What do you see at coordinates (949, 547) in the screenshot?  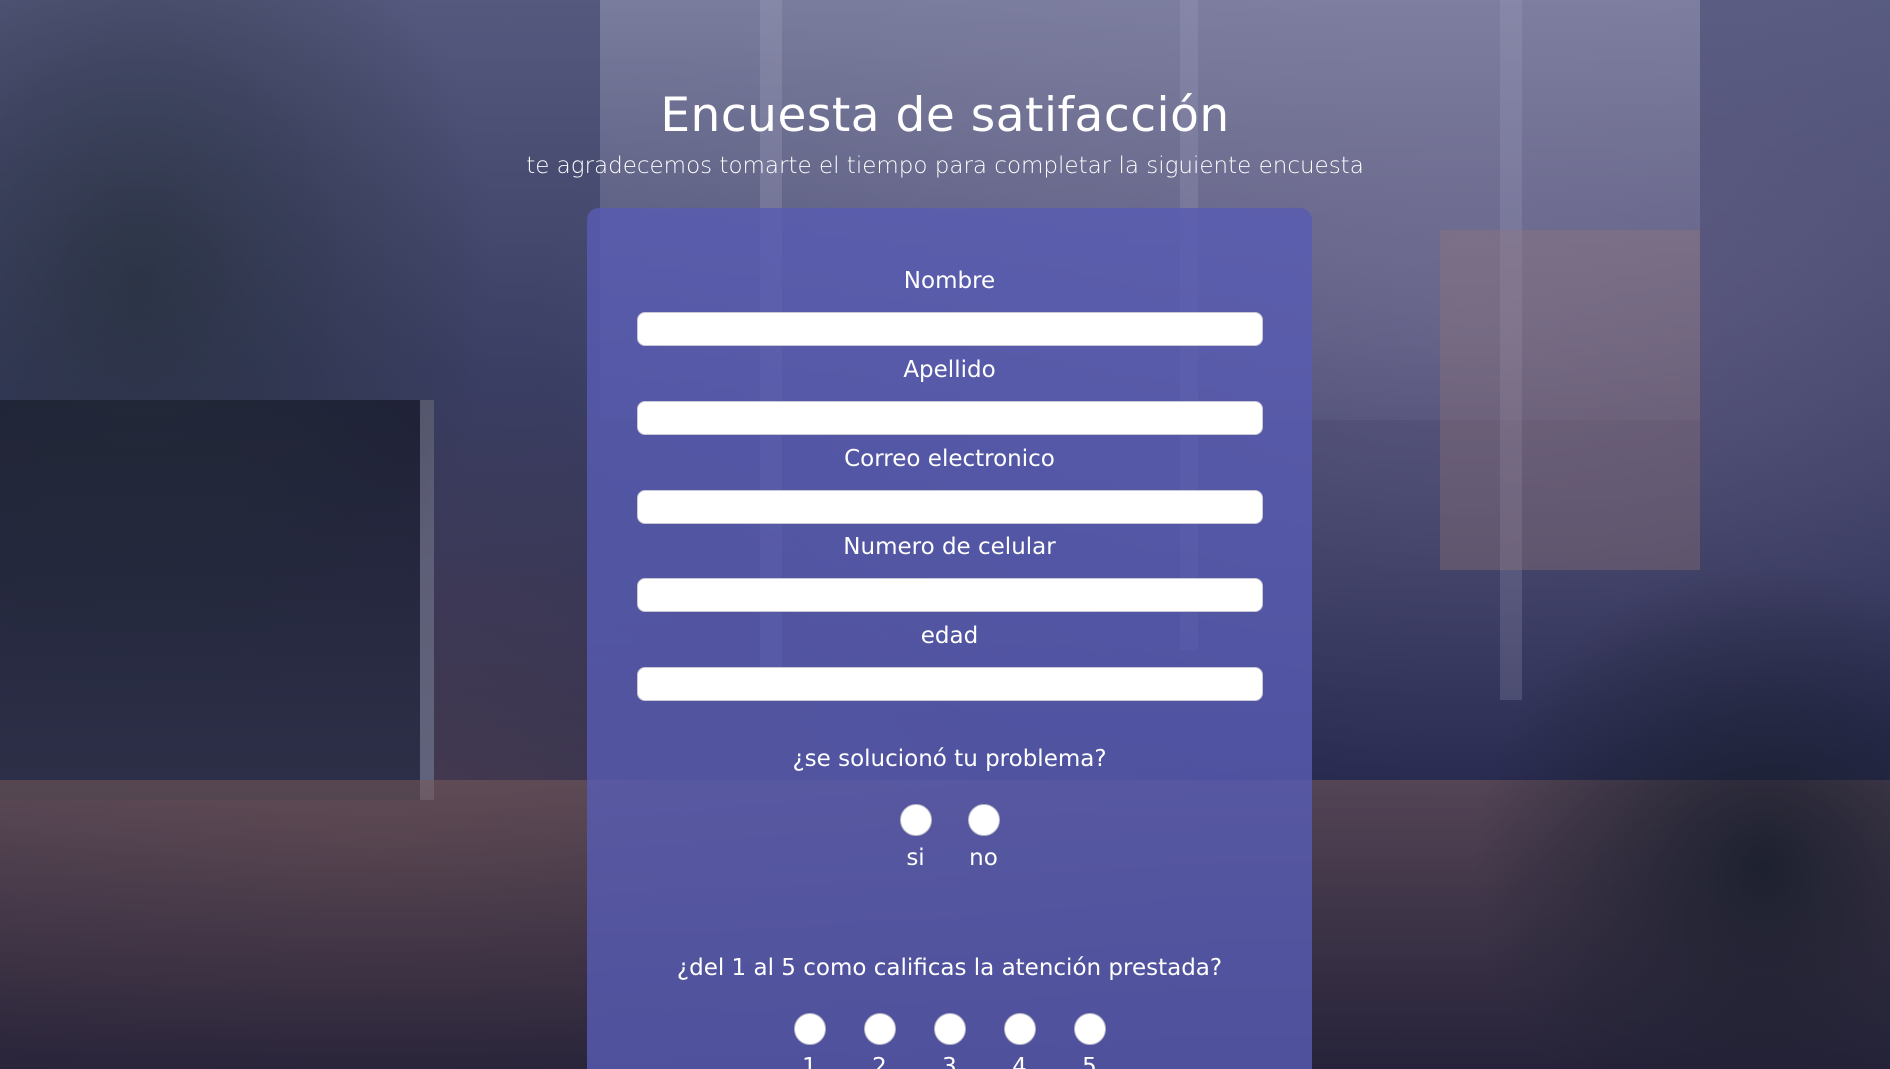 I see `field-label-celular: Numero de celular` at bounding box center [949, 547].